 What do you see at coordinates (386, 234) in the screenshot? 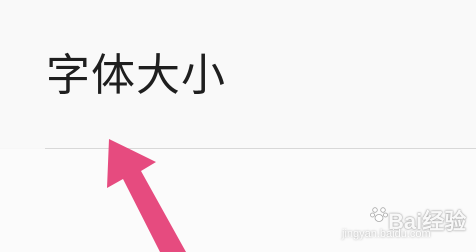
I see `watermark-site: jingyan.baidu.com` at bounding box center [386, 234].